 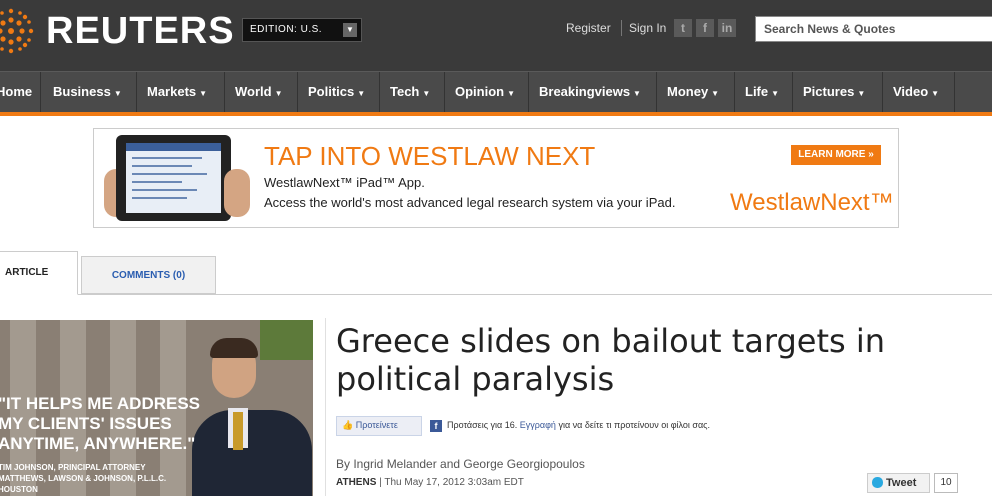 I want to click on learn-more-button: LEARN MORE », so click(x=836, y=155).